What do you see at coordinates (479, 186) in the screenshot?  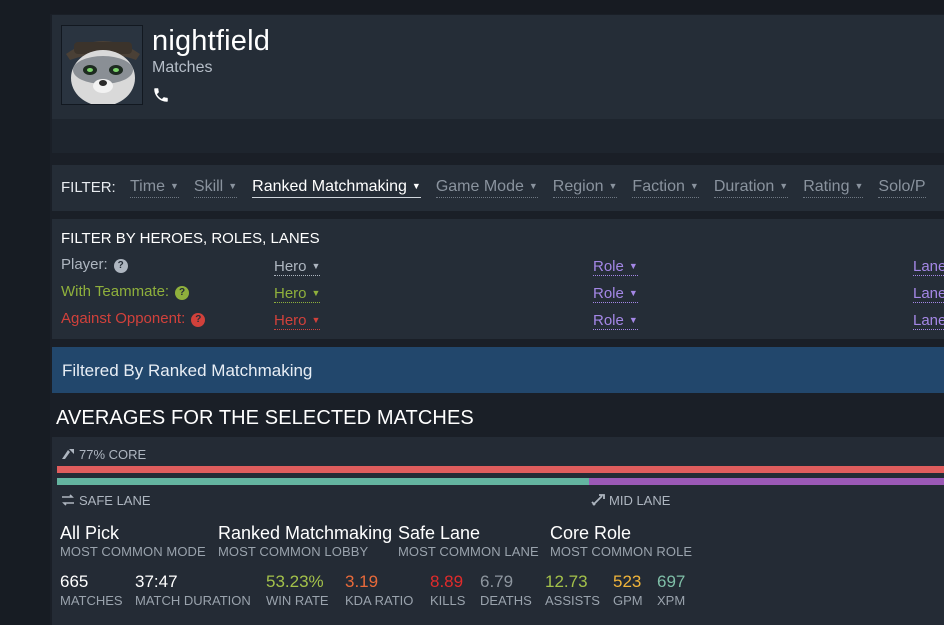 I see `filter-game-mode-label: Game Mode` at bounding box center [479, 186].